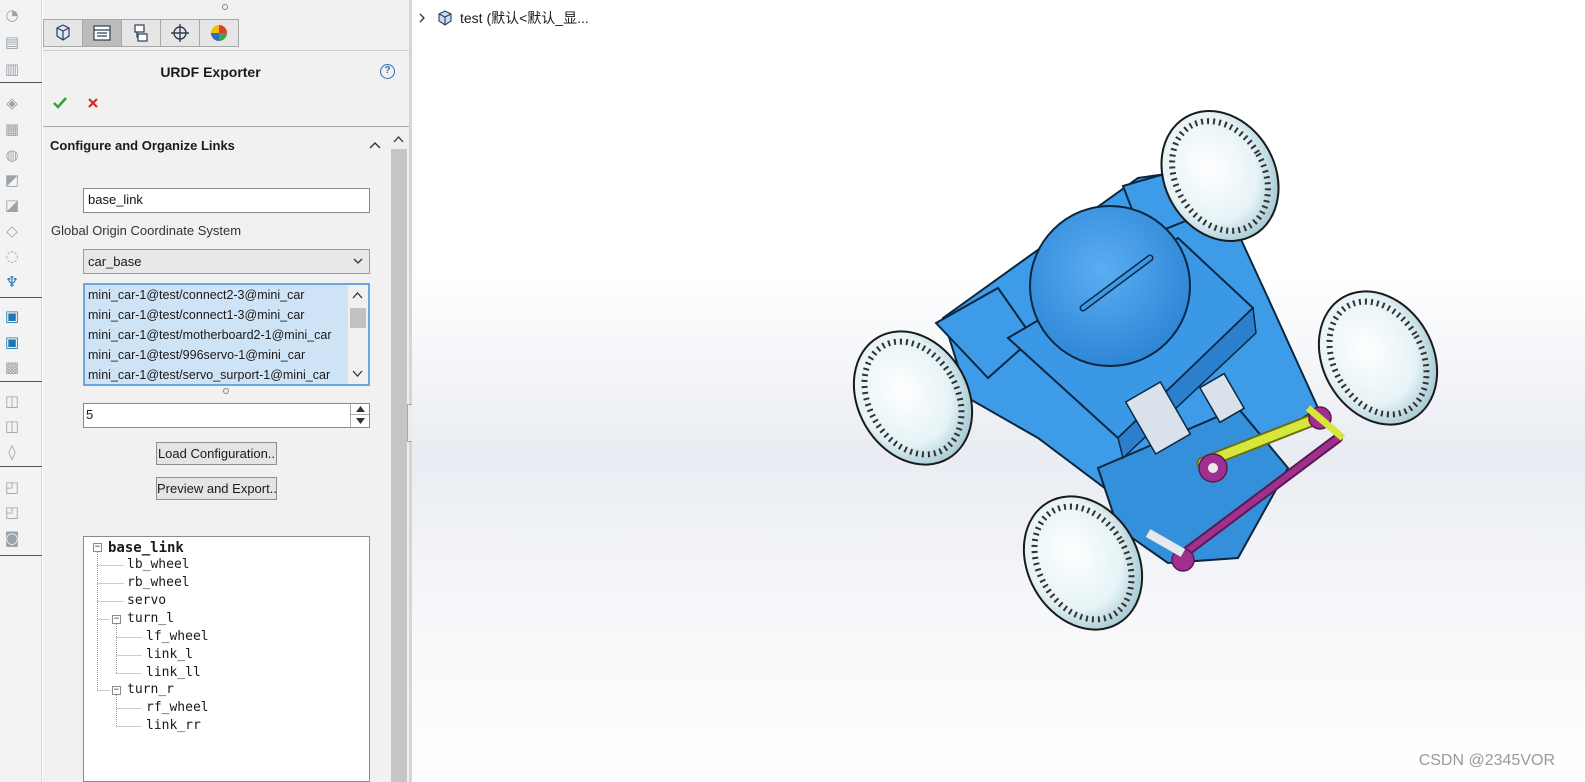  Describe the element at coordinates (12, 538) in the screenshot. I see `tool-icon: ◙` at that location.